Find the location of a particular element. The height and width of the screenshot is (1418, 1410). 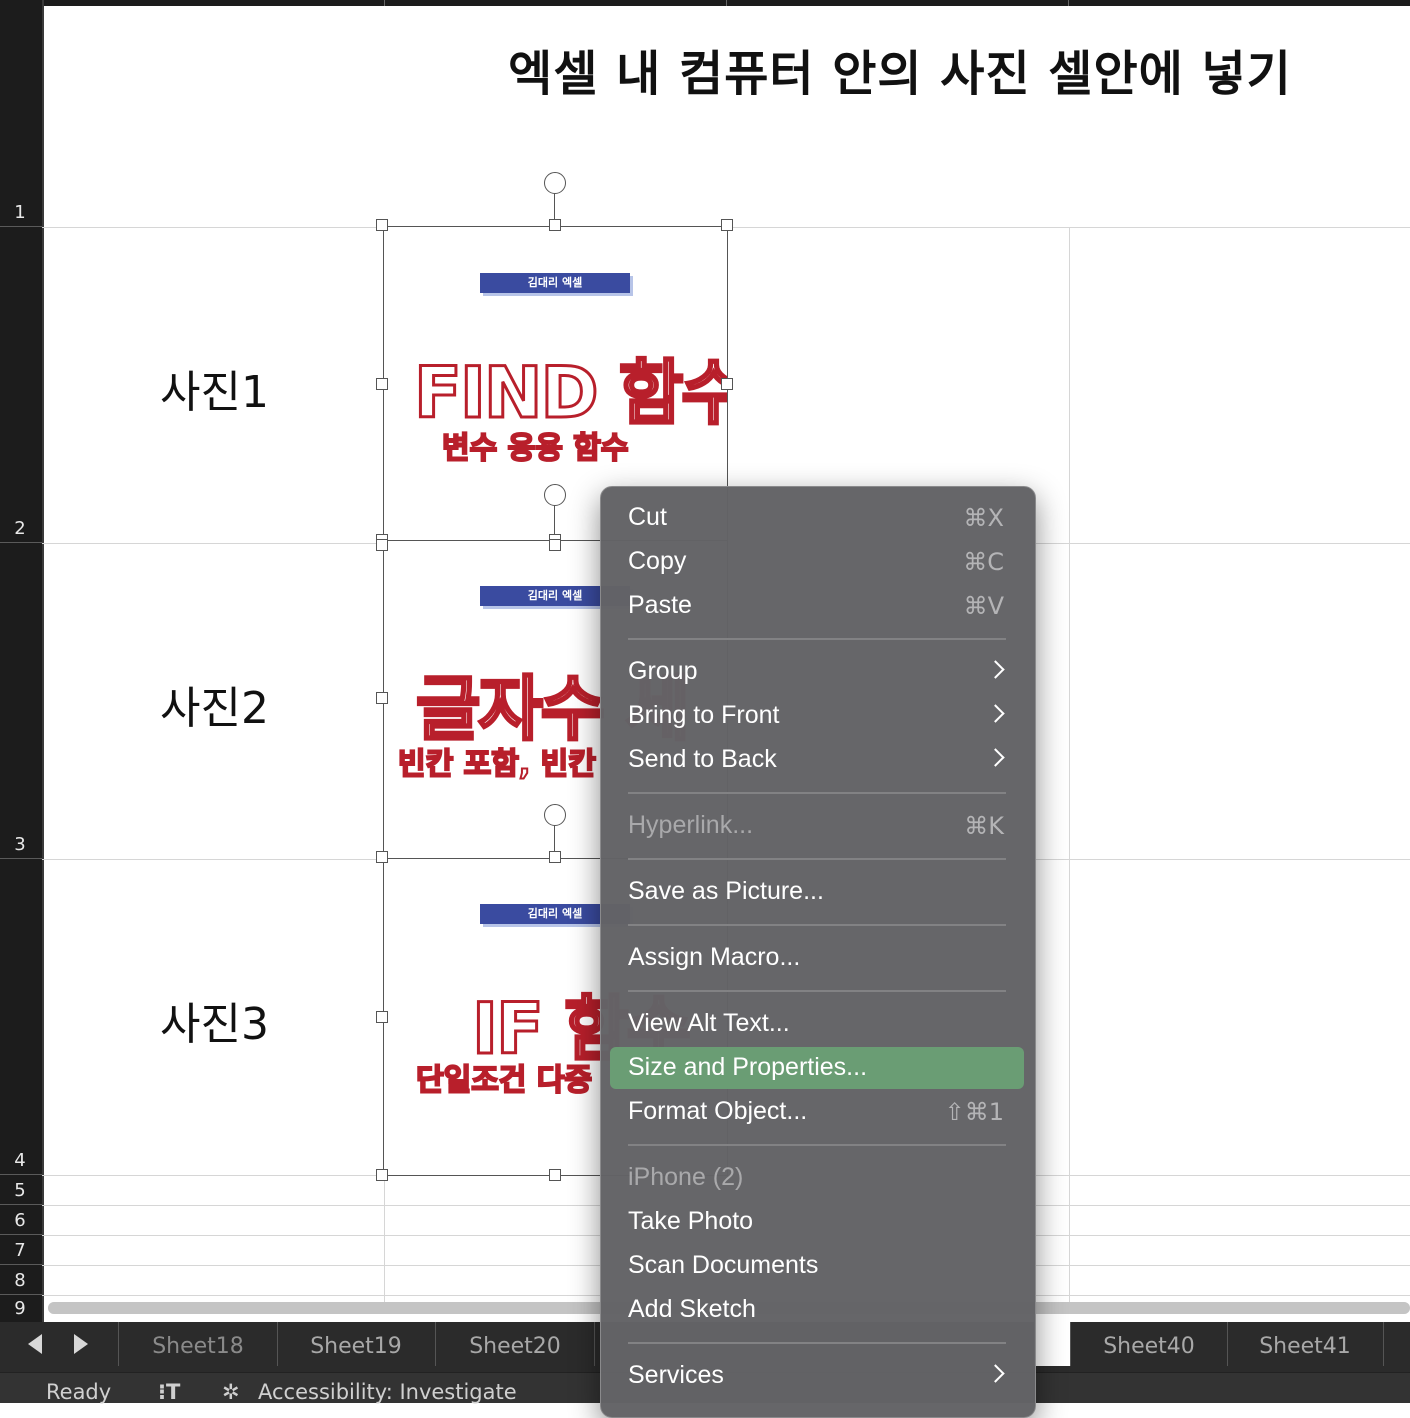

picture-subtitle: 변수 응용 함수 is located at coordinates (535, 448).